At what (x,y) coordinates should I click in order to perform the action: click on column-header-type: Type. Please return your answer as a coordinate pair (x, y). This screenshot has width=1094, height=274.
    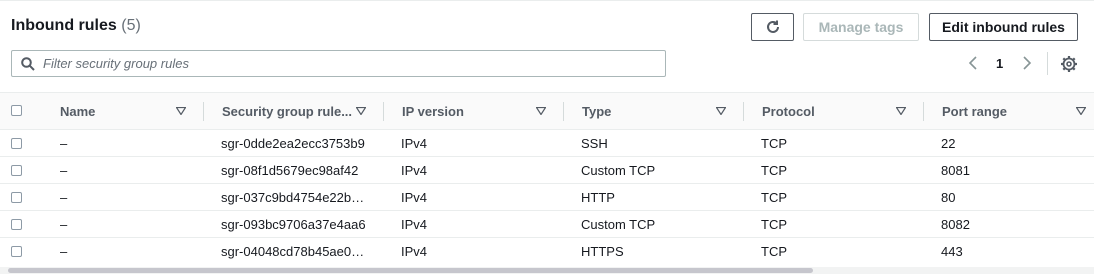
    Looking at the image, I should click on (596, 111).